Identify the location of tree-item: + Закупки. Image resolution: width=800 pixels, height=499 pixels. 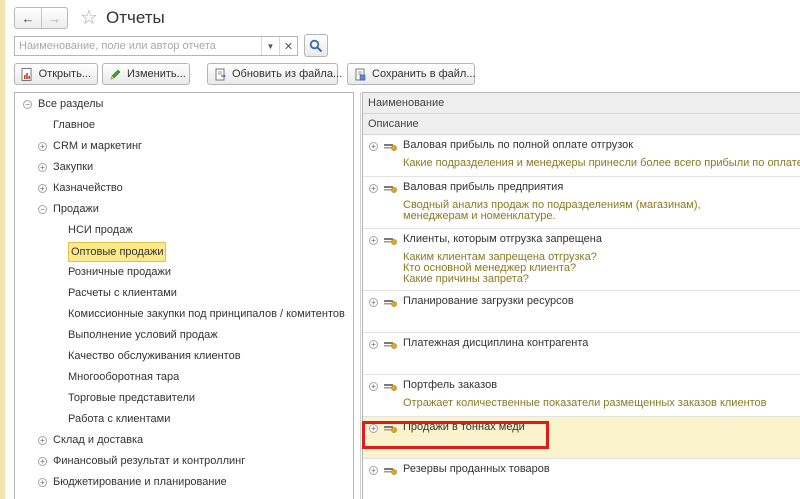
(184, 167).